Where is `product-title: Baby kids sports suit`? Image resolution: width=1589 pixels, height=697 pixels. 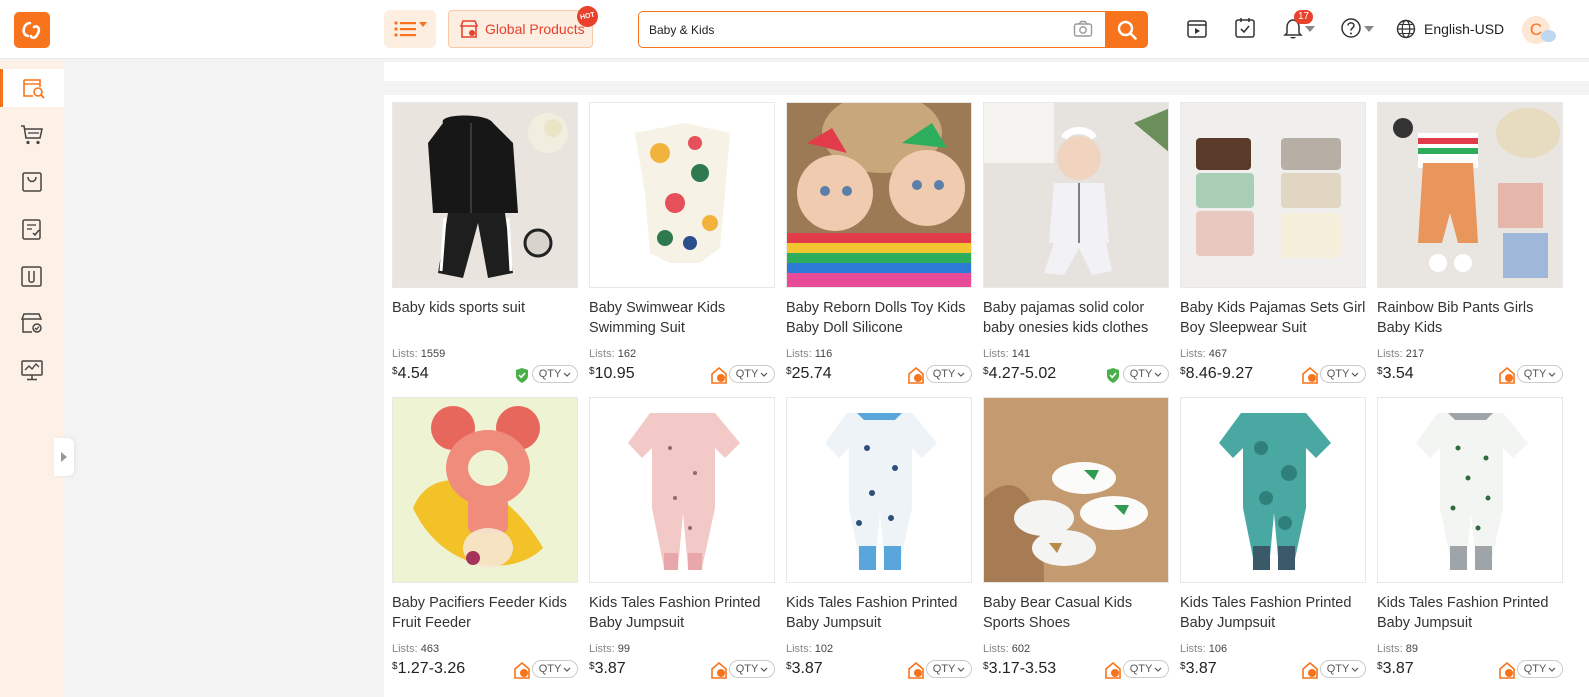 product-title: Baby kids sports suit is located at coordinates (485, 318).